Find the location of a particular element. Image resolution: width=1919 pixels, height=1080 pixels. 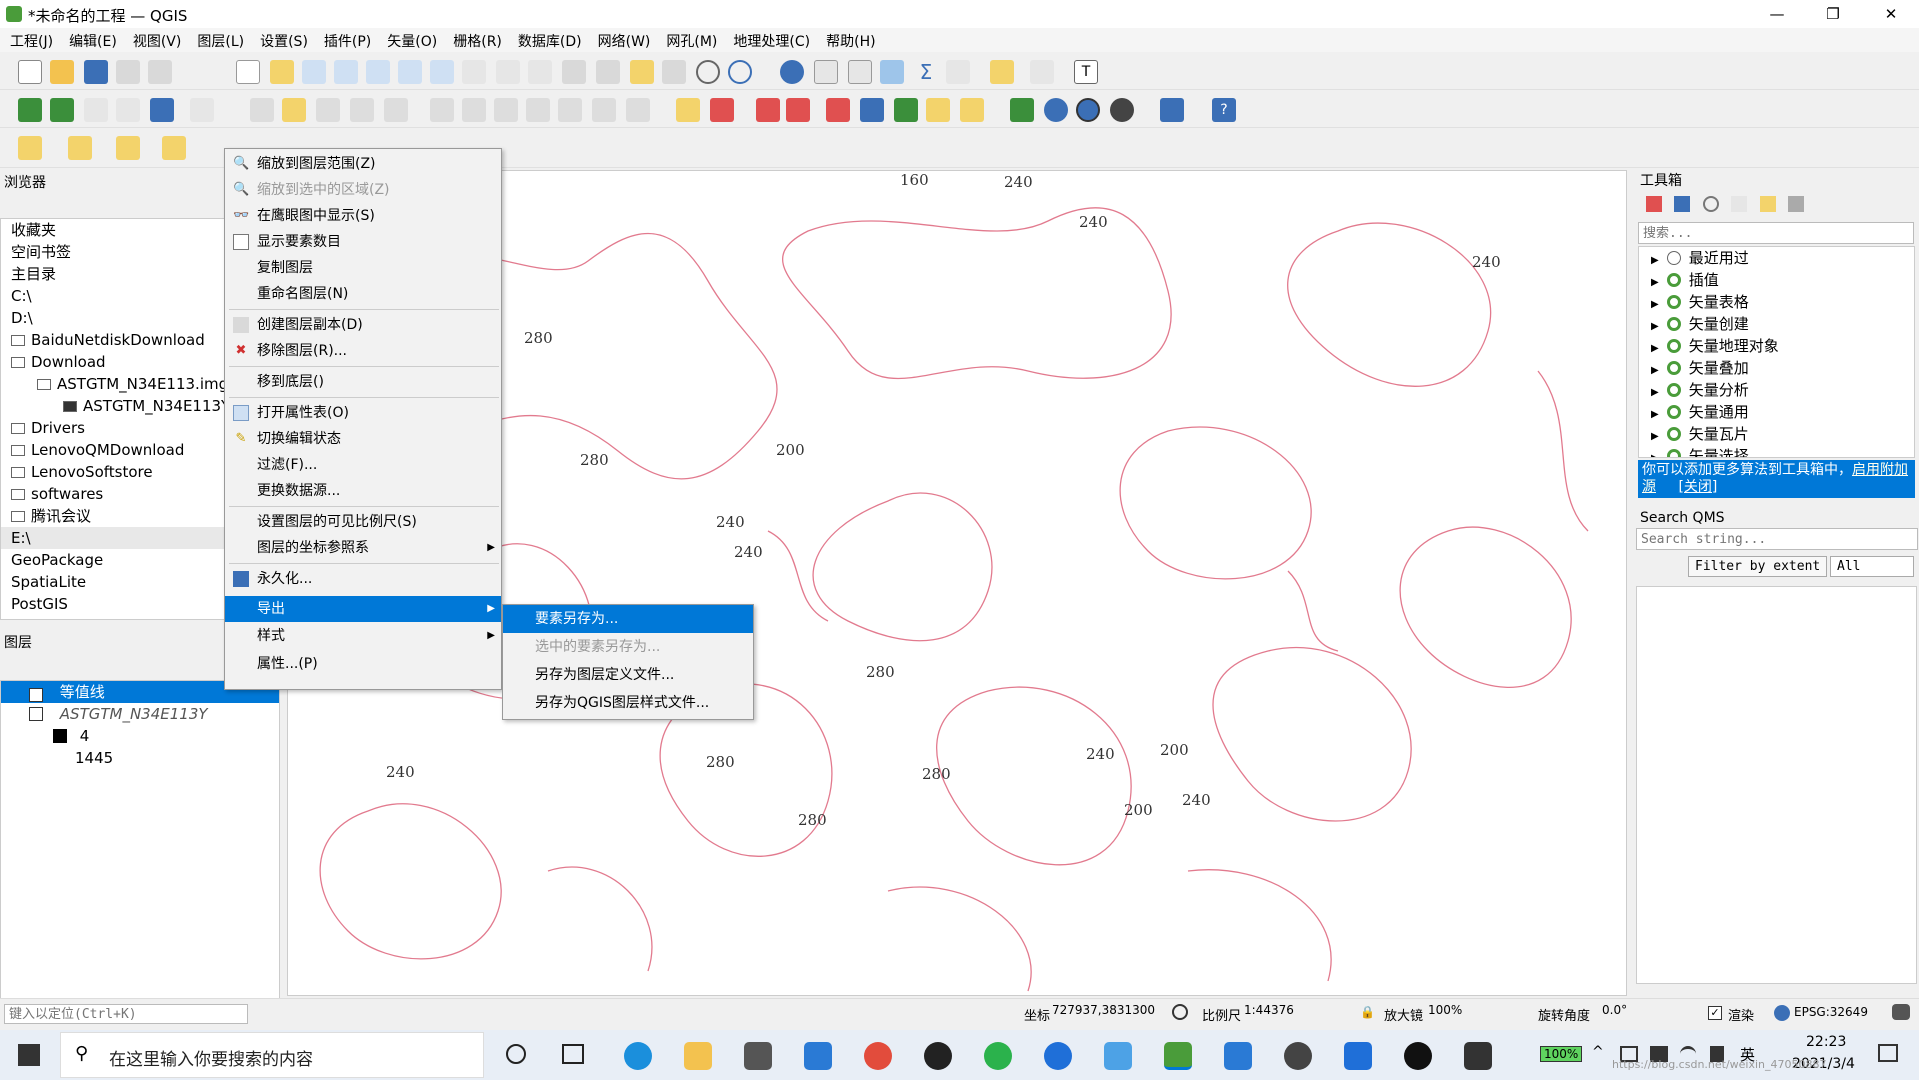

clock-time: 22:23 is located at coordinates (1826, 1042).